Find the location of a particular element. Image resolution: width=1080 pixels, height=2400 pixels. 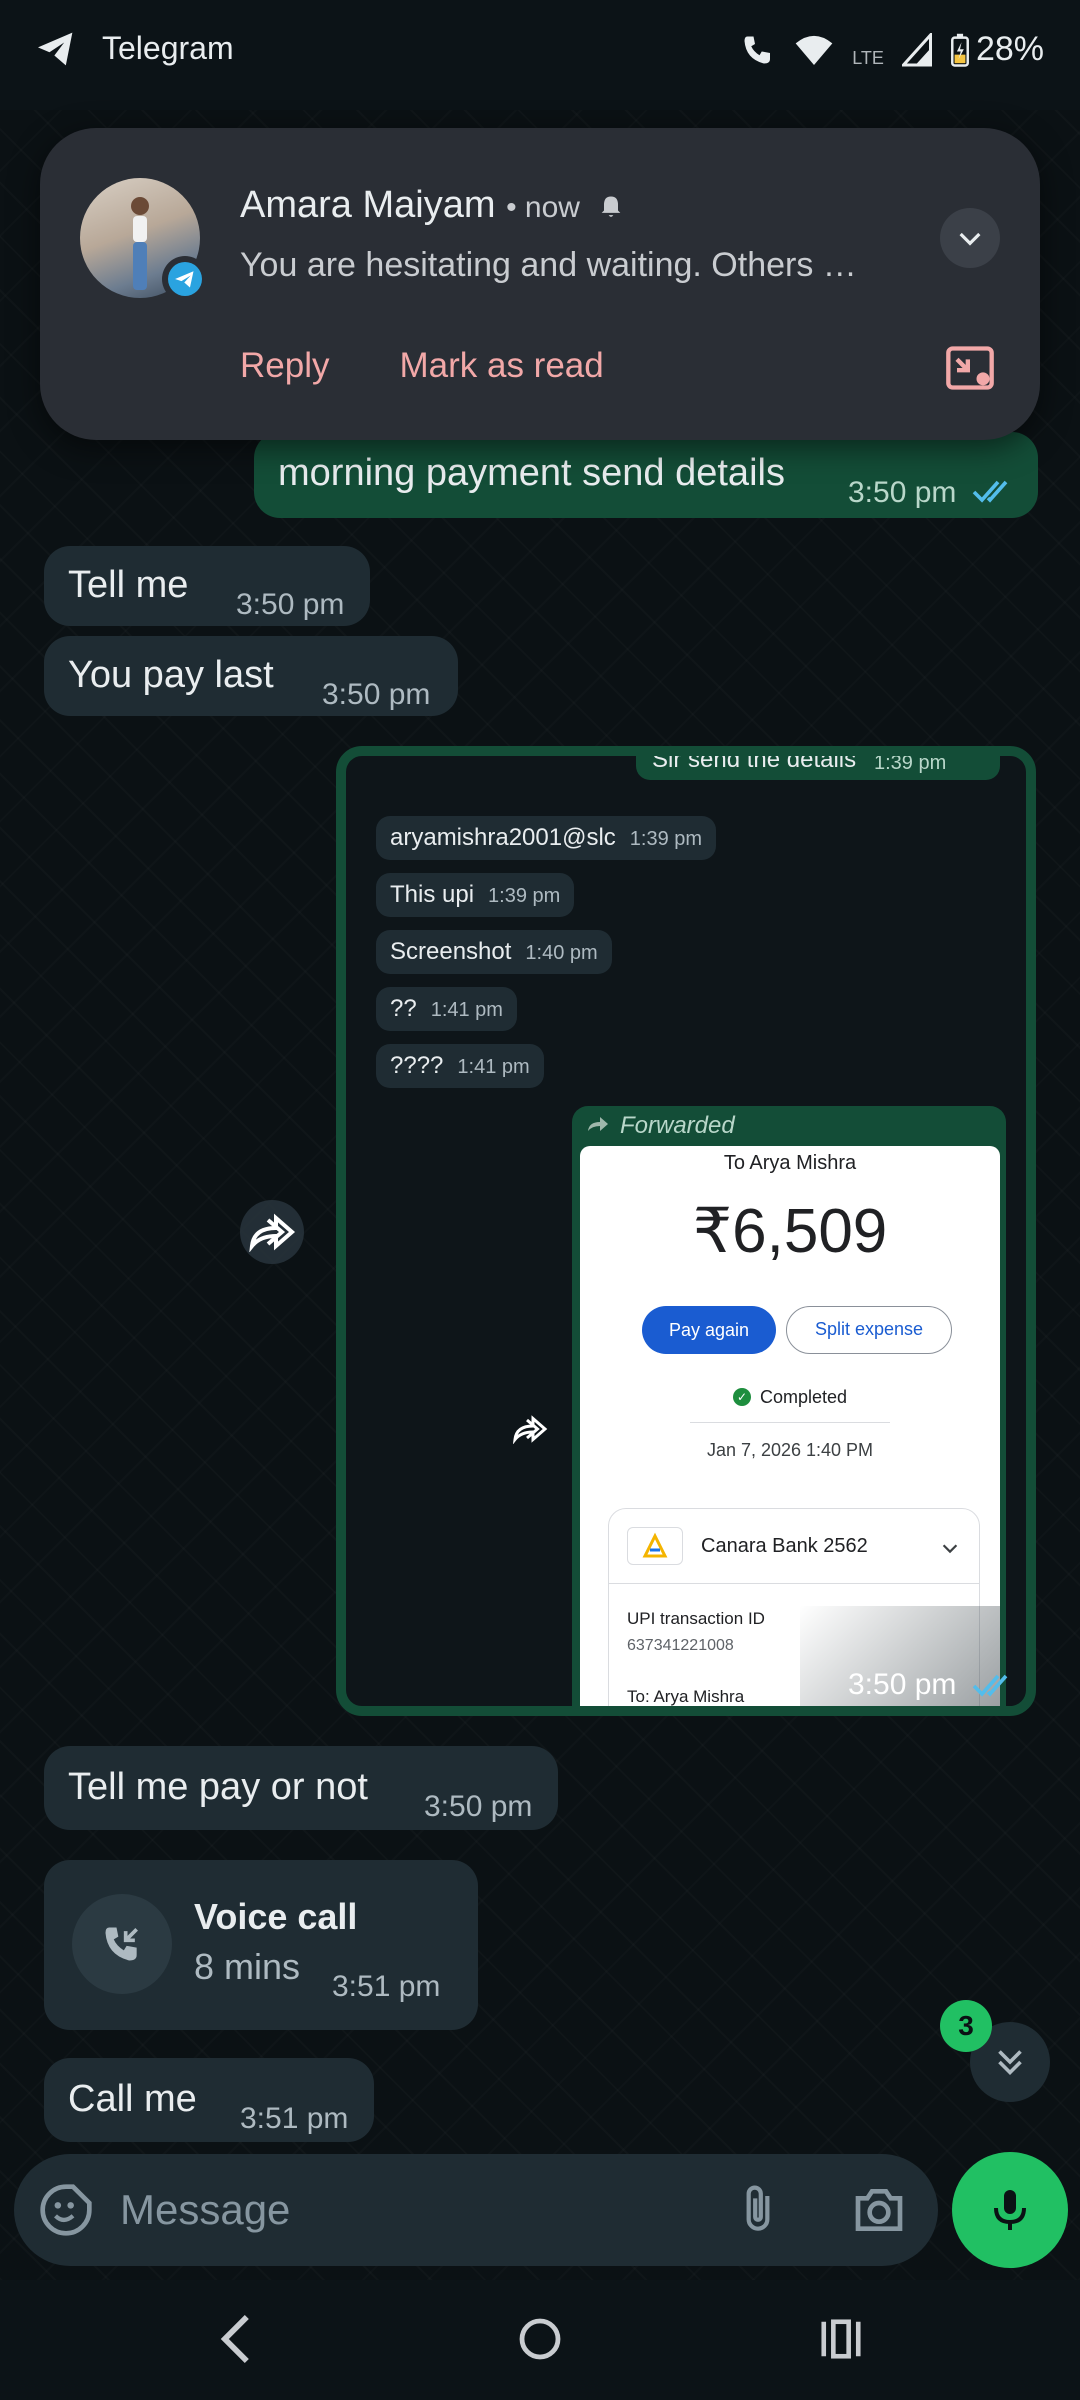

screenshot-text: aryamishra2001@slc is located at coordinates (503, 837).